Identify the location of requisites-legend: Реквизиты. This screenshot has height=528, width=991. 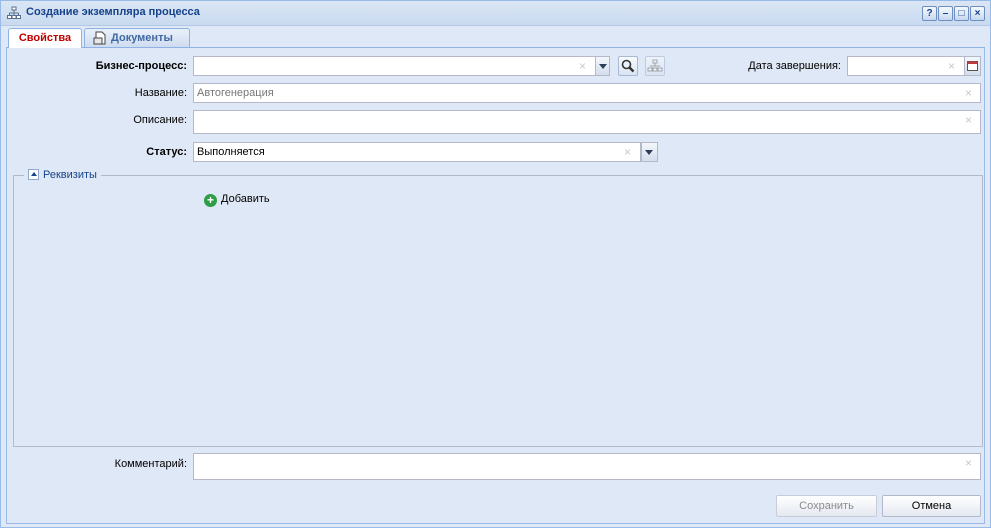
(62, 175).